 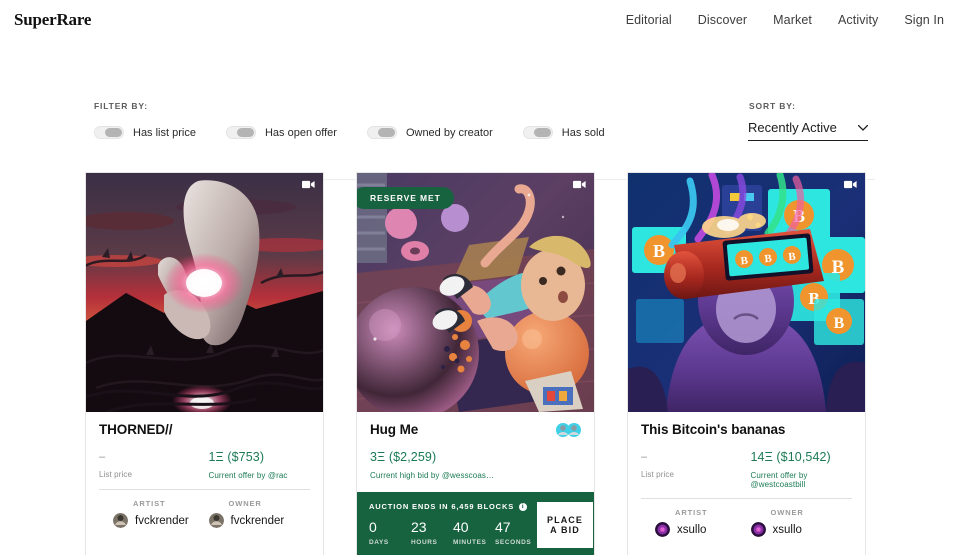 What do you see at coordinates (121, 106) in the screenshot?
I see `filter-by-label: FILTER BY:` at bounding box center [121, 106].